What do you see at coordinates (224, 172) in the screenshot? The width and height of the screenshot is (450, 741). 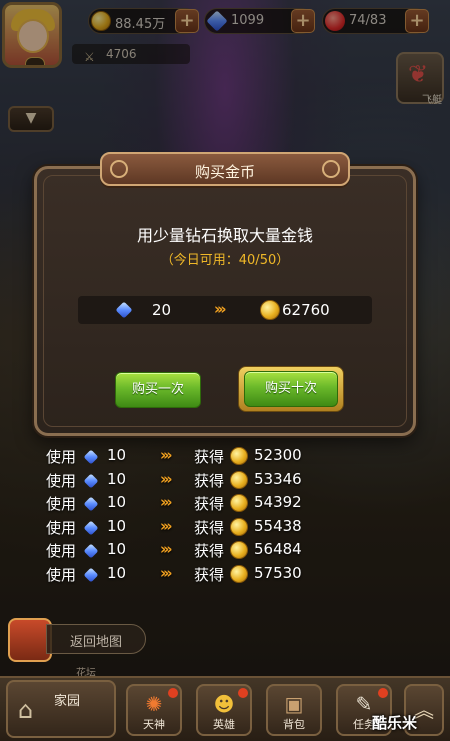 I see `dialog-title: 购买金币` at bounding box center [224, 172].